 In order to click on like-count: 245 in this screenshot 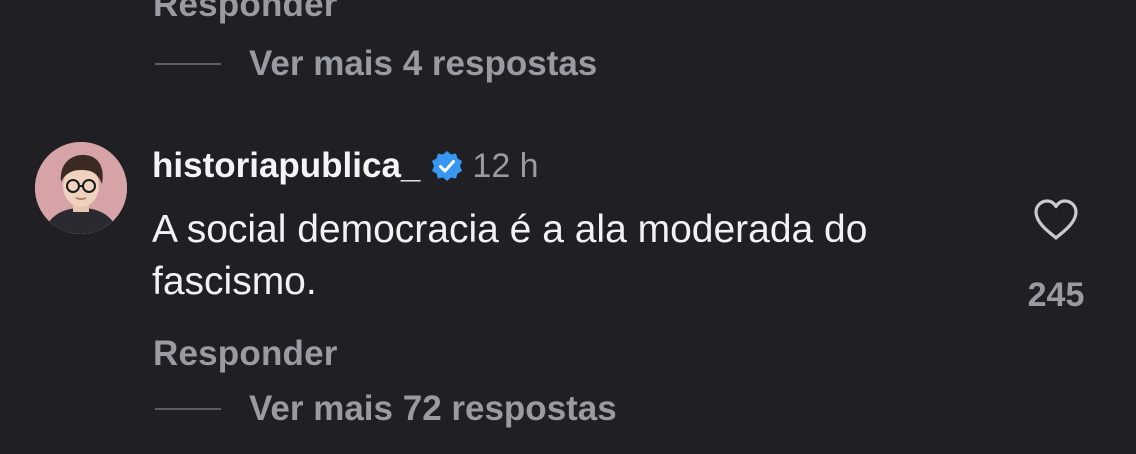, I will do `click(1056, 295)`.